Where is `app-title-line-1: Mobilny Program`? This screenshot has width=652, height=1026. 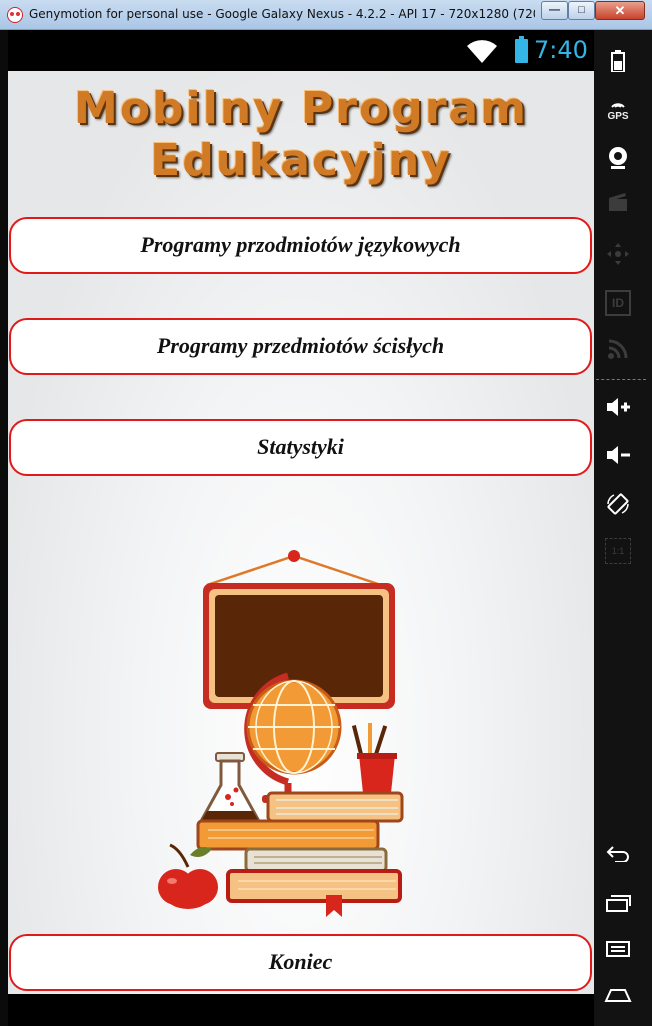 app-title-line-1: Mobilny Program is located at coordinates (301, 108).